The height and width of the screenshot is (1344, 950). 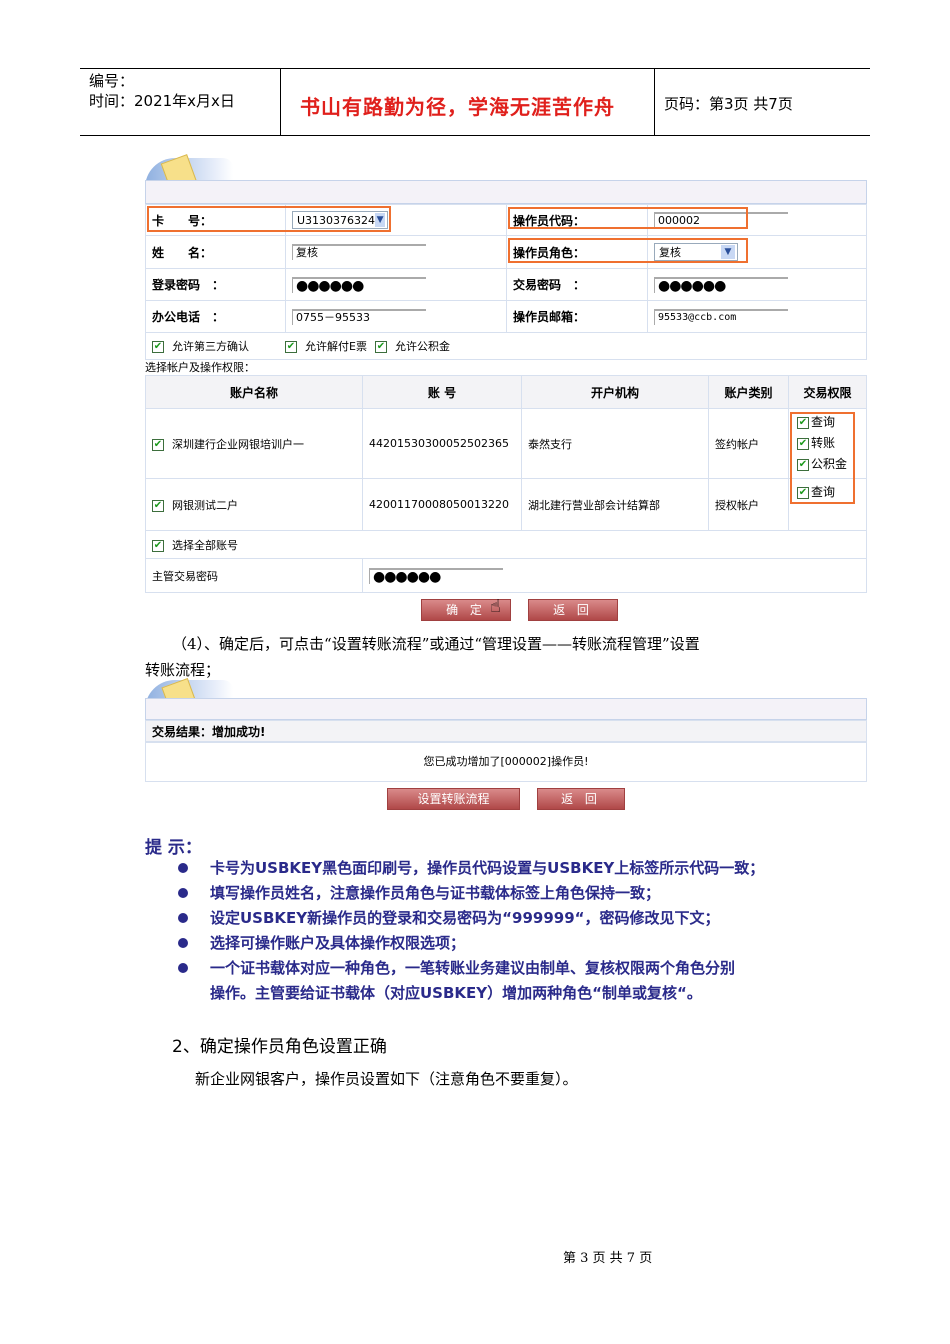 I want to click on account-org: 泰然支行, so click(x=615, y=443).